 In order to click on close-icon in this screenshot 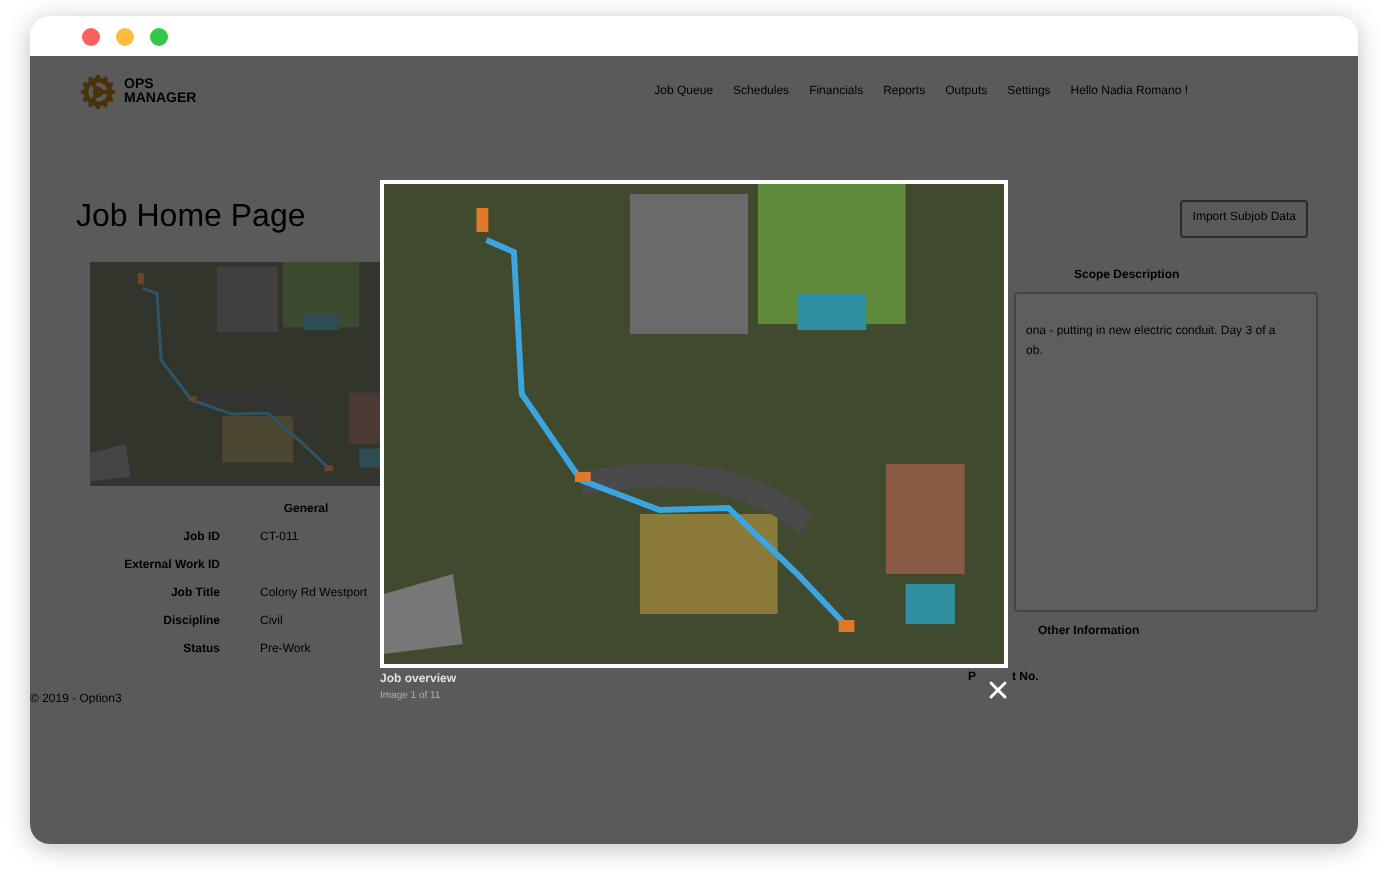, I will do `click(998, 690)`.